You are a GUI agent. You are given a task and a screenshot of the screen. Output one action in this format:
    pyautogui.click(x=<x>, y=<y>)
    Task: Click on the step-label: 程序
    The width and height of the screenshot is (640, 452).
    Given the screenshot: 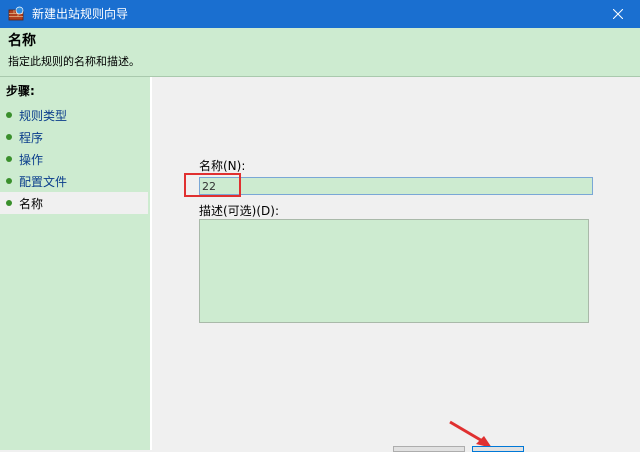 What is the action you would take?
    pyautogui.click(x=31, y=137)
    